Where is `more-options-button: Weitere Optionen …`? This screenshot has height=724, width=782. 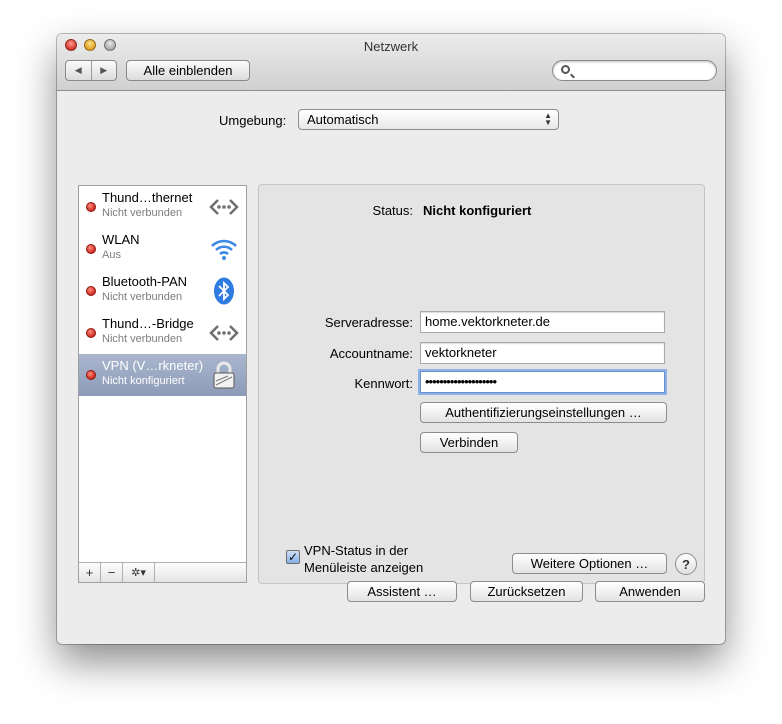 more-options-button: Weitere Optionen … is located at coordinates (589, 563).